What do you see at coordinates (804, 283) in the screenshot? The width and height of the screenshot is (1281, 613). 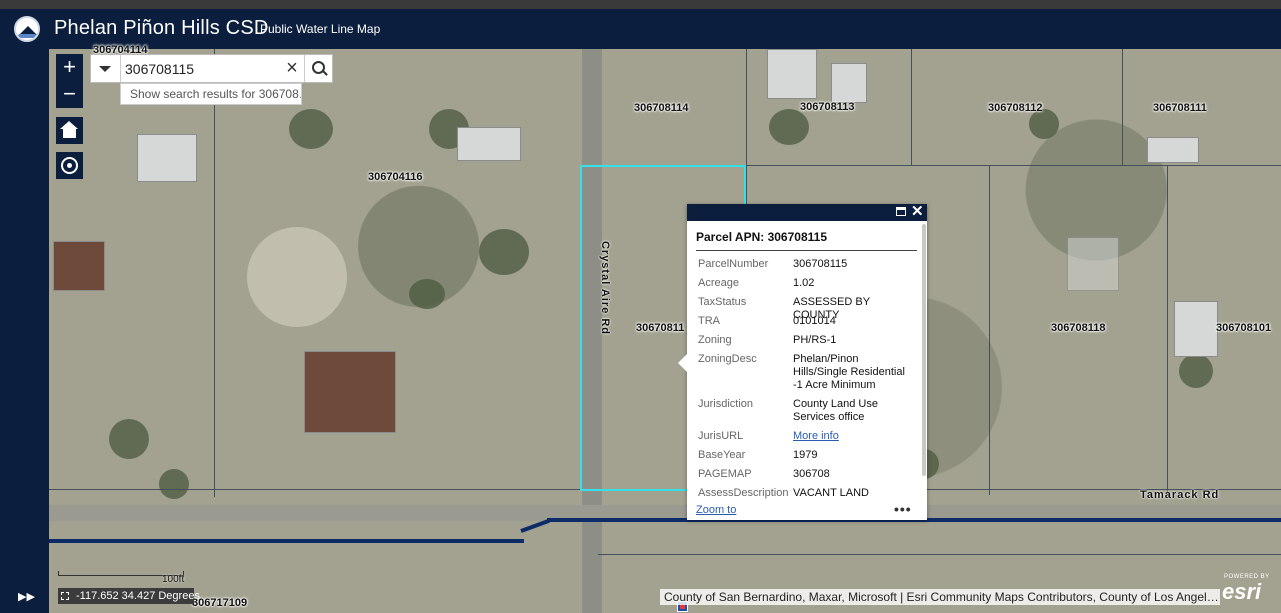 I see `field-value: 1.02` at bounding box center [804, 283].